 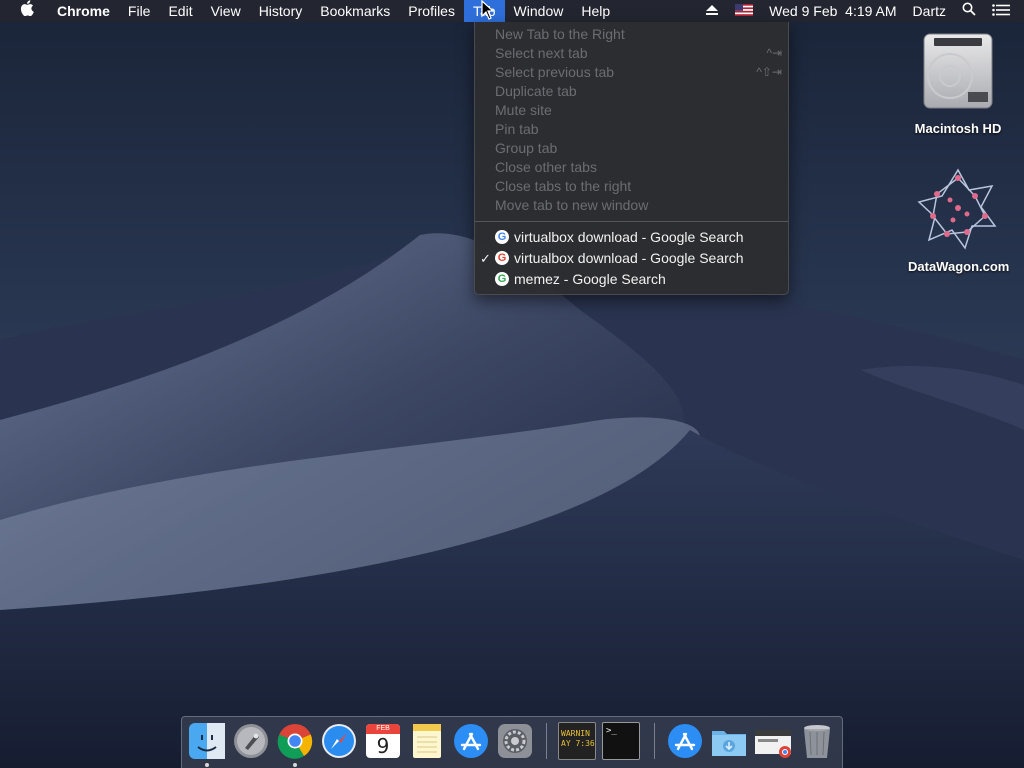 I want to click on datawagon-logo-icon, so click(x=957, y=209).